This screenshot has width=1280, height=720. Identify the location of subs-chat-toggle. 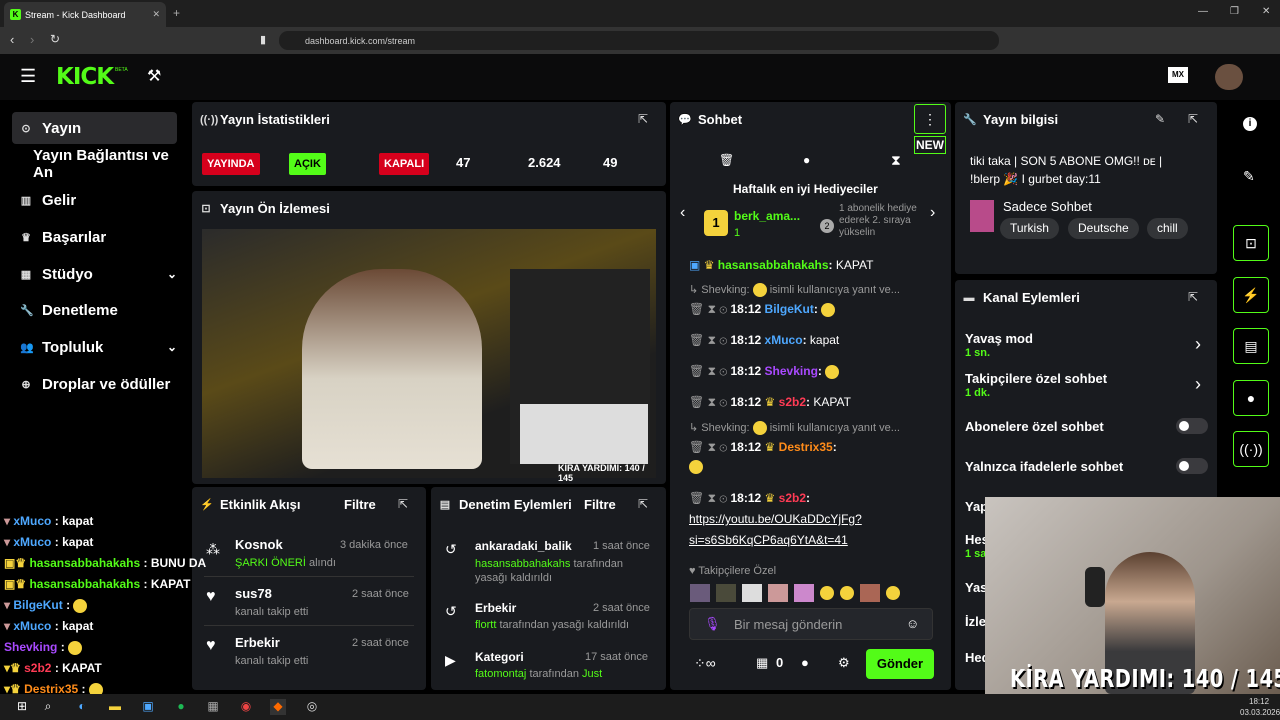
(1192, 426).